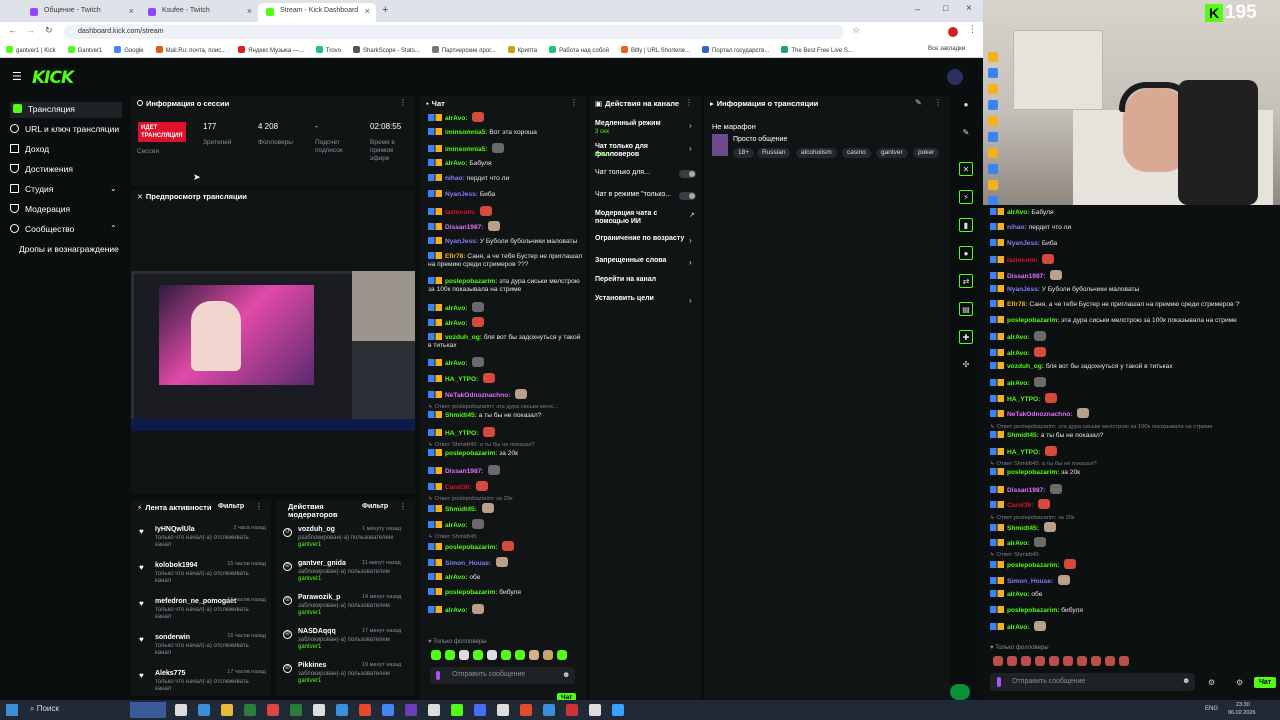 This screenshot has height=720, width=1280. I want to click on chat-message: NeTakOdnoznachno:, so click(1115, 413).